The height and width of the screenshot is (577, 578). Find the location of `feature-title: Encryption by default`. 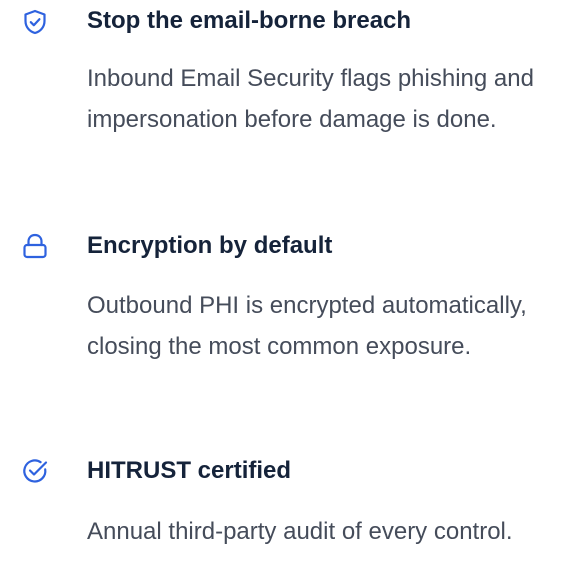

feature-title: Encryption by default is located at coordinates (210, 245).